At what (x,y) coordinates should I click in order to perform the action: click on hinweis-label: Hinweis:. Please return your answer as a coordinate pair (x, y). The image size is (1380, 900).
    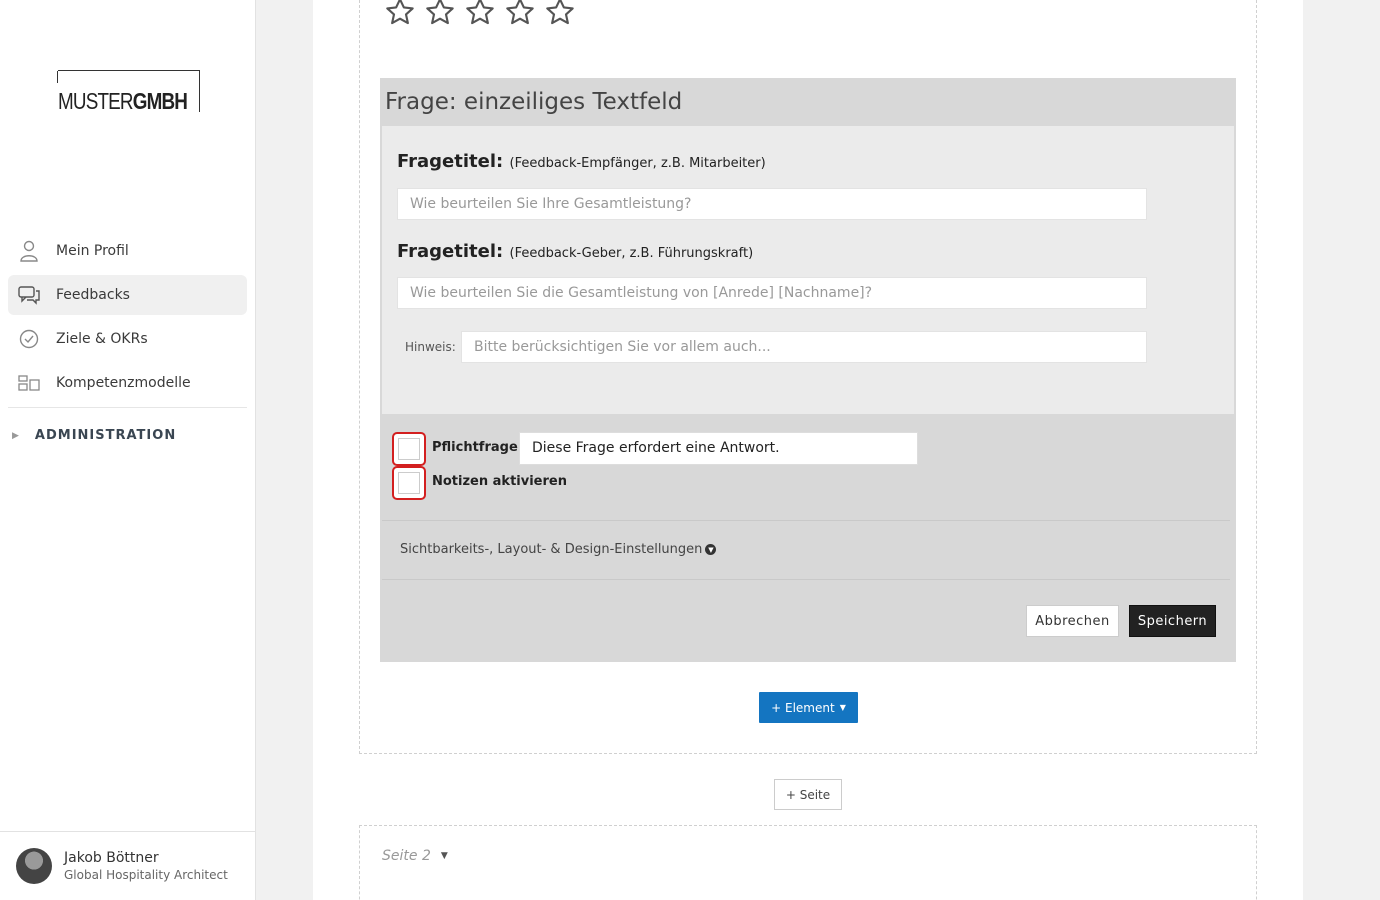
    Looking at the image, I should click on (430, 347).